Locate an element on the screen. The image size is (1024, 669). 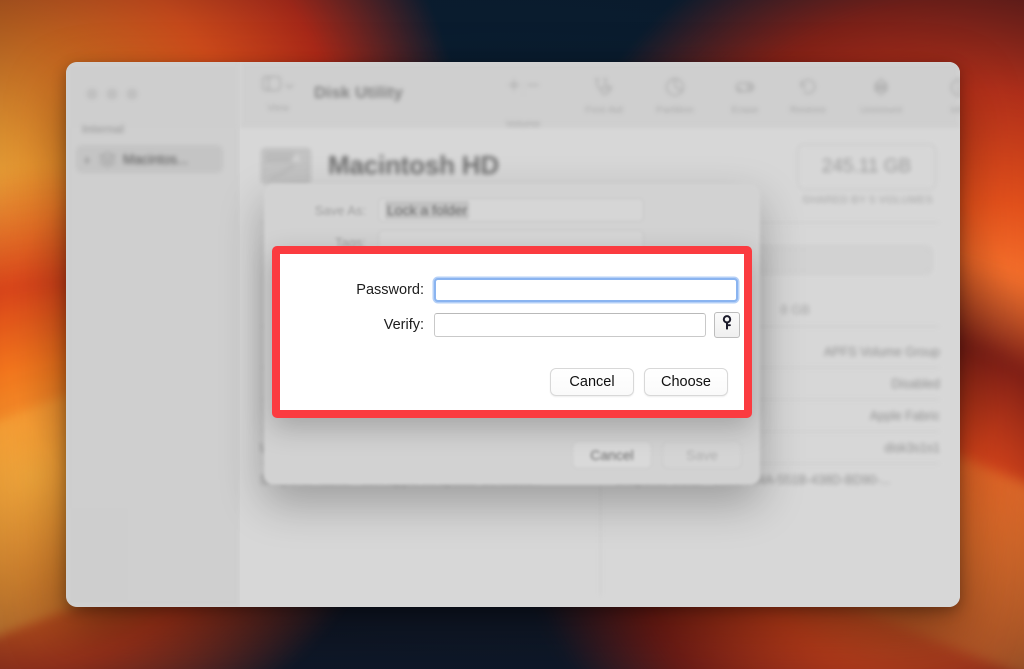
toolbar-restore-button: Restore is located at coordinates (808, 96).